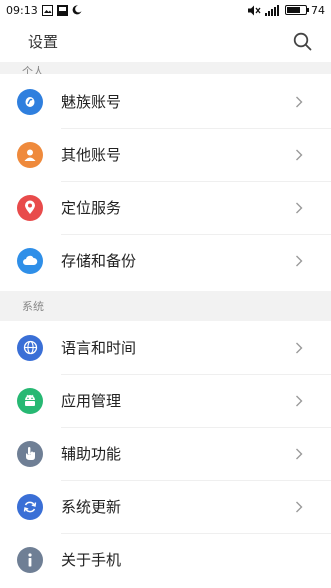 This screenshot has height=588, width=331. Describe the element at coordinates (30, 506) in the screenshot. I see `refresh-icon` at that location.